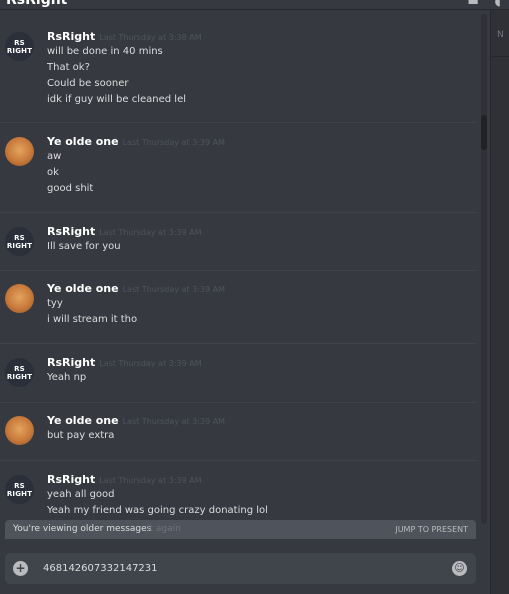  Describe the element at coordinates (68, 67) in the screenshot. I see `message-text: That ok?` at that location.